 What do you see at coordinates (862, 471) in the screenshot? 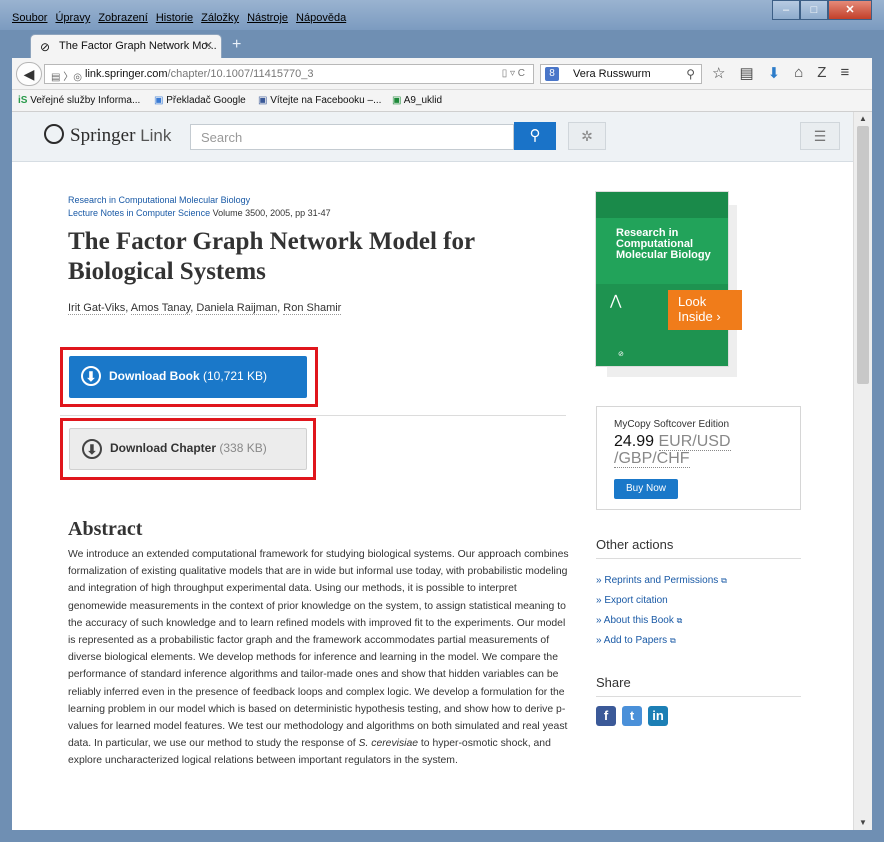
I see `vertical-scrollbar: ▲ ▼` at bounding box center [862, 471].